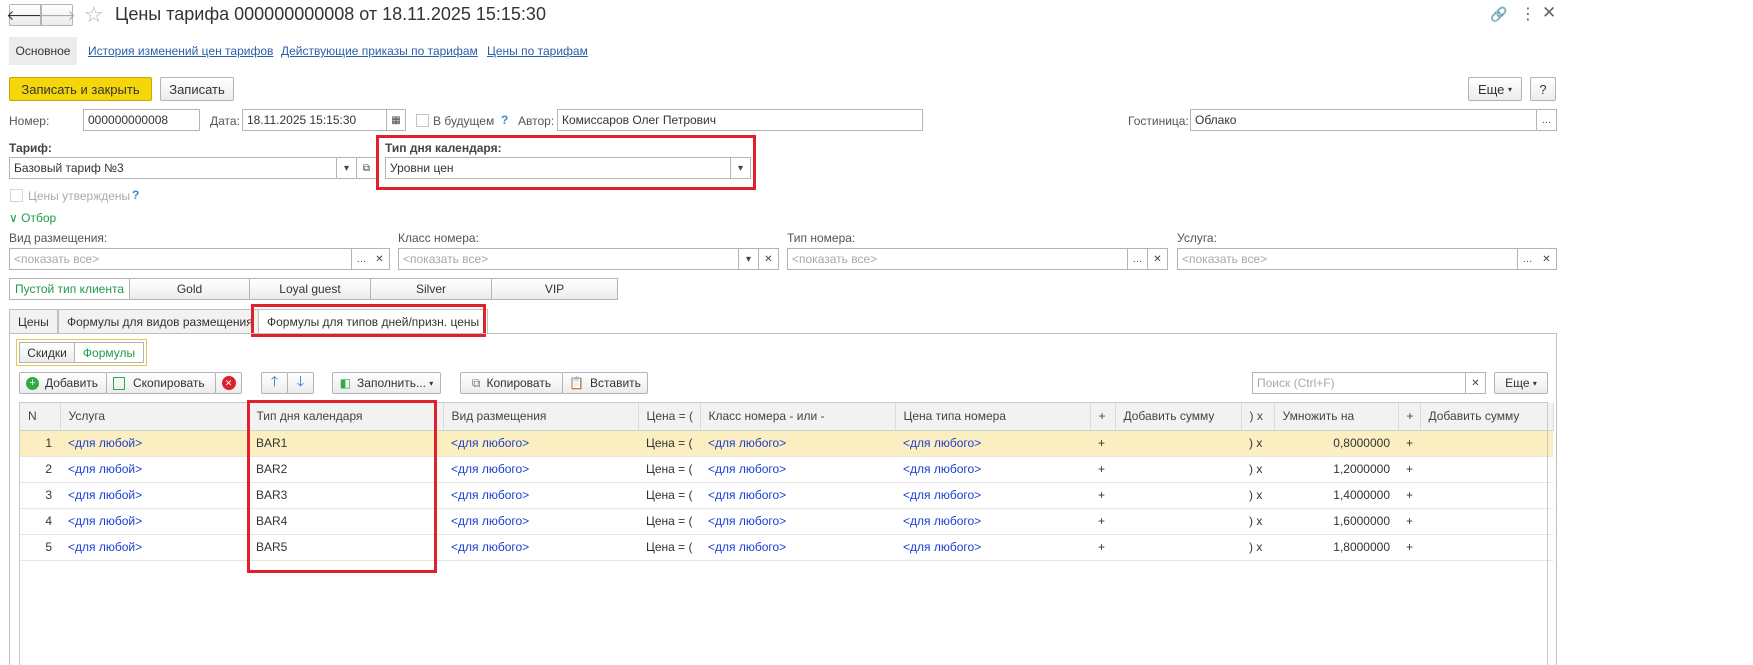  I want to click on delete-button: ✕, so click(228, 383).